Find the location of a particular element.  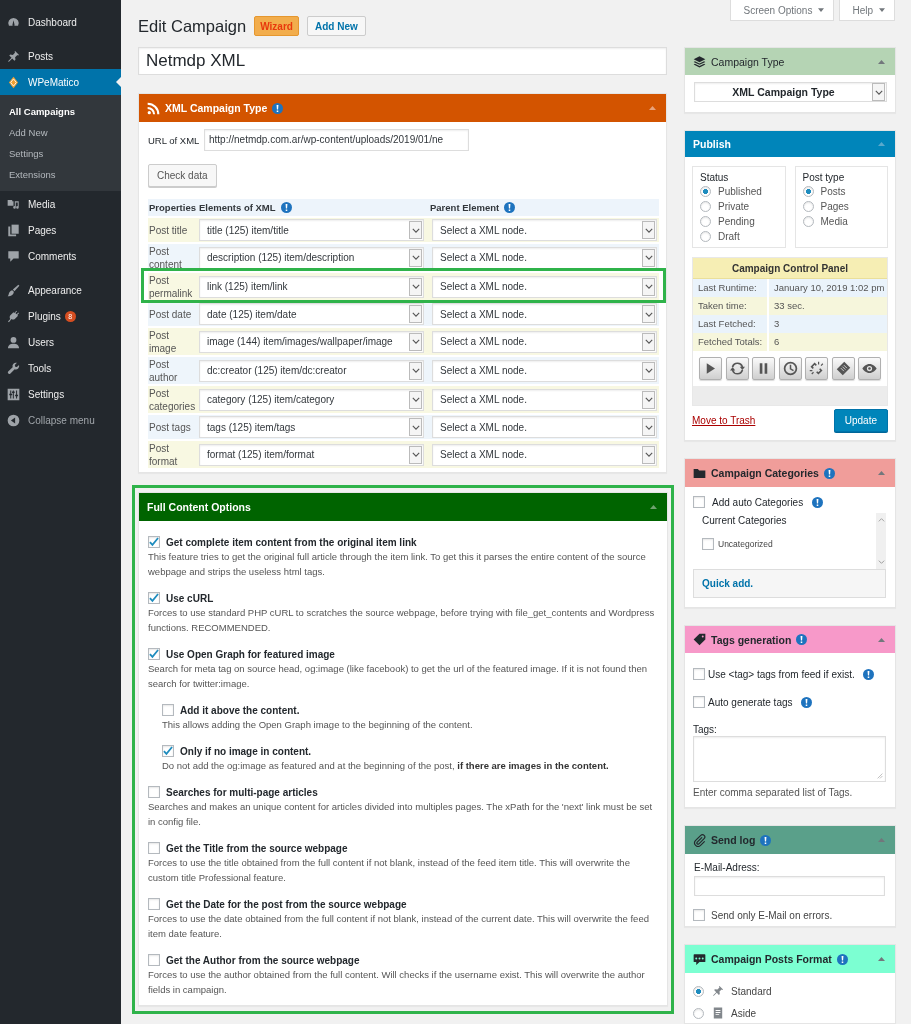

pushpin-icon is located at coordinates (13, 56).